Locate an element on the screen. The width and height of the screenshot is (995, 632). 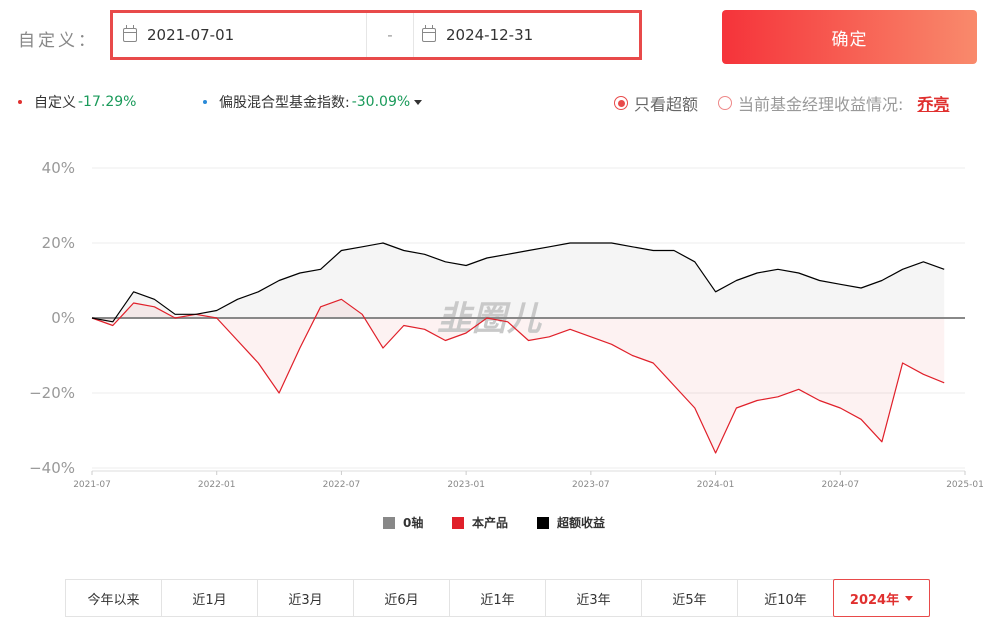
legend-label: 超额收益 is located at coordinates (581, 523).